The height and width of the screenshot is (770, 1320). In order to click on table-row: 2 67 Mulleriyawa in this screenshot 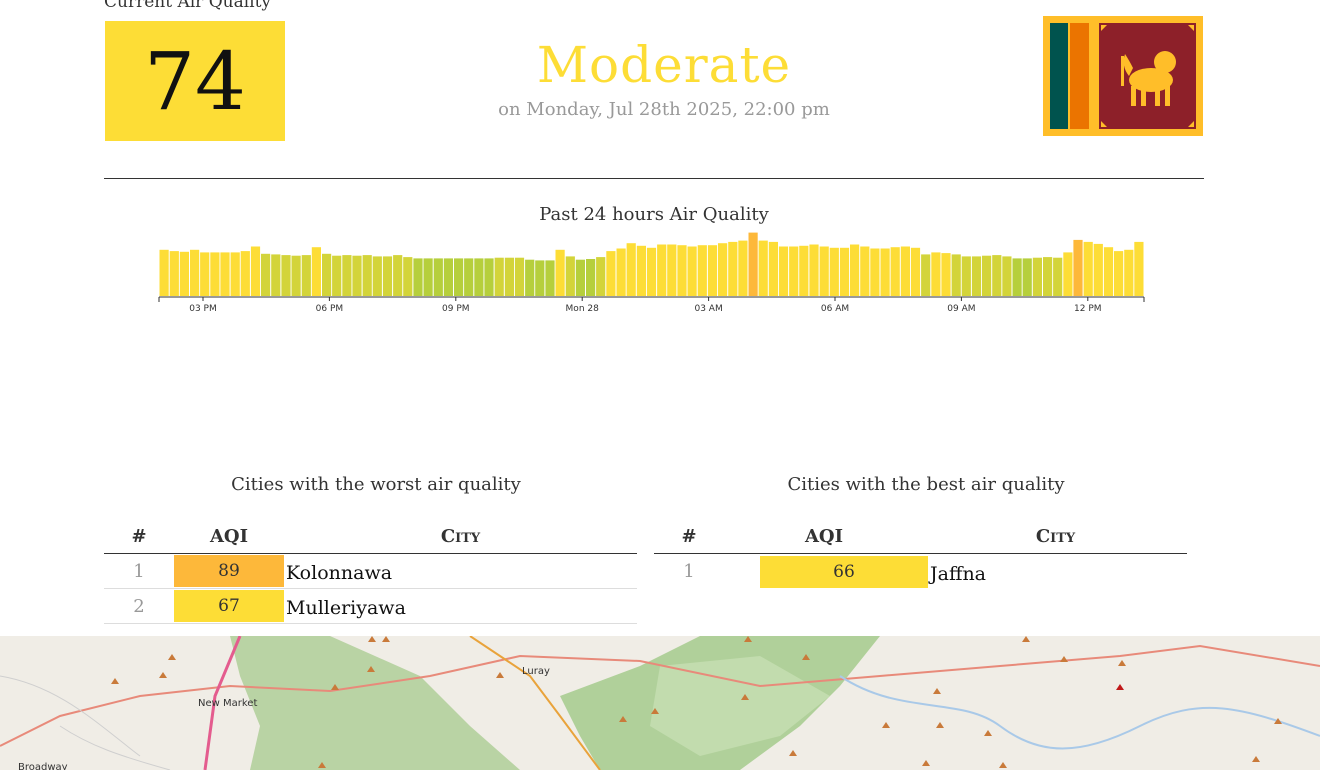, I will do `click(370, 606)`.